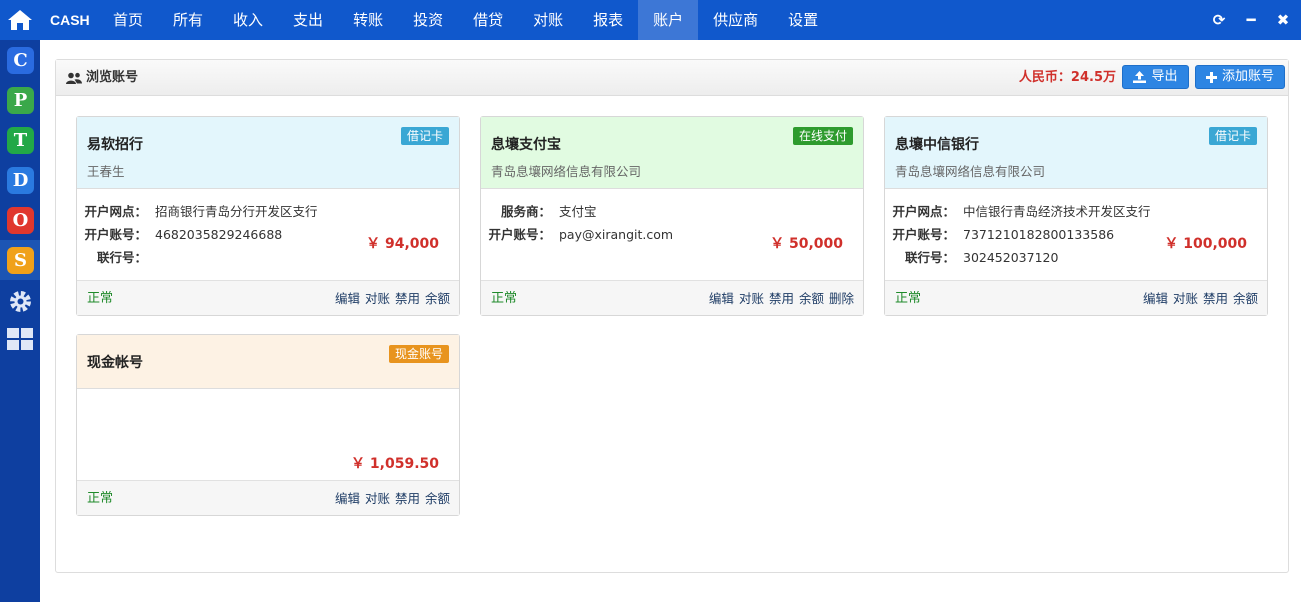  I want to click on nav-item-10: 供应商, so click(735, 20).